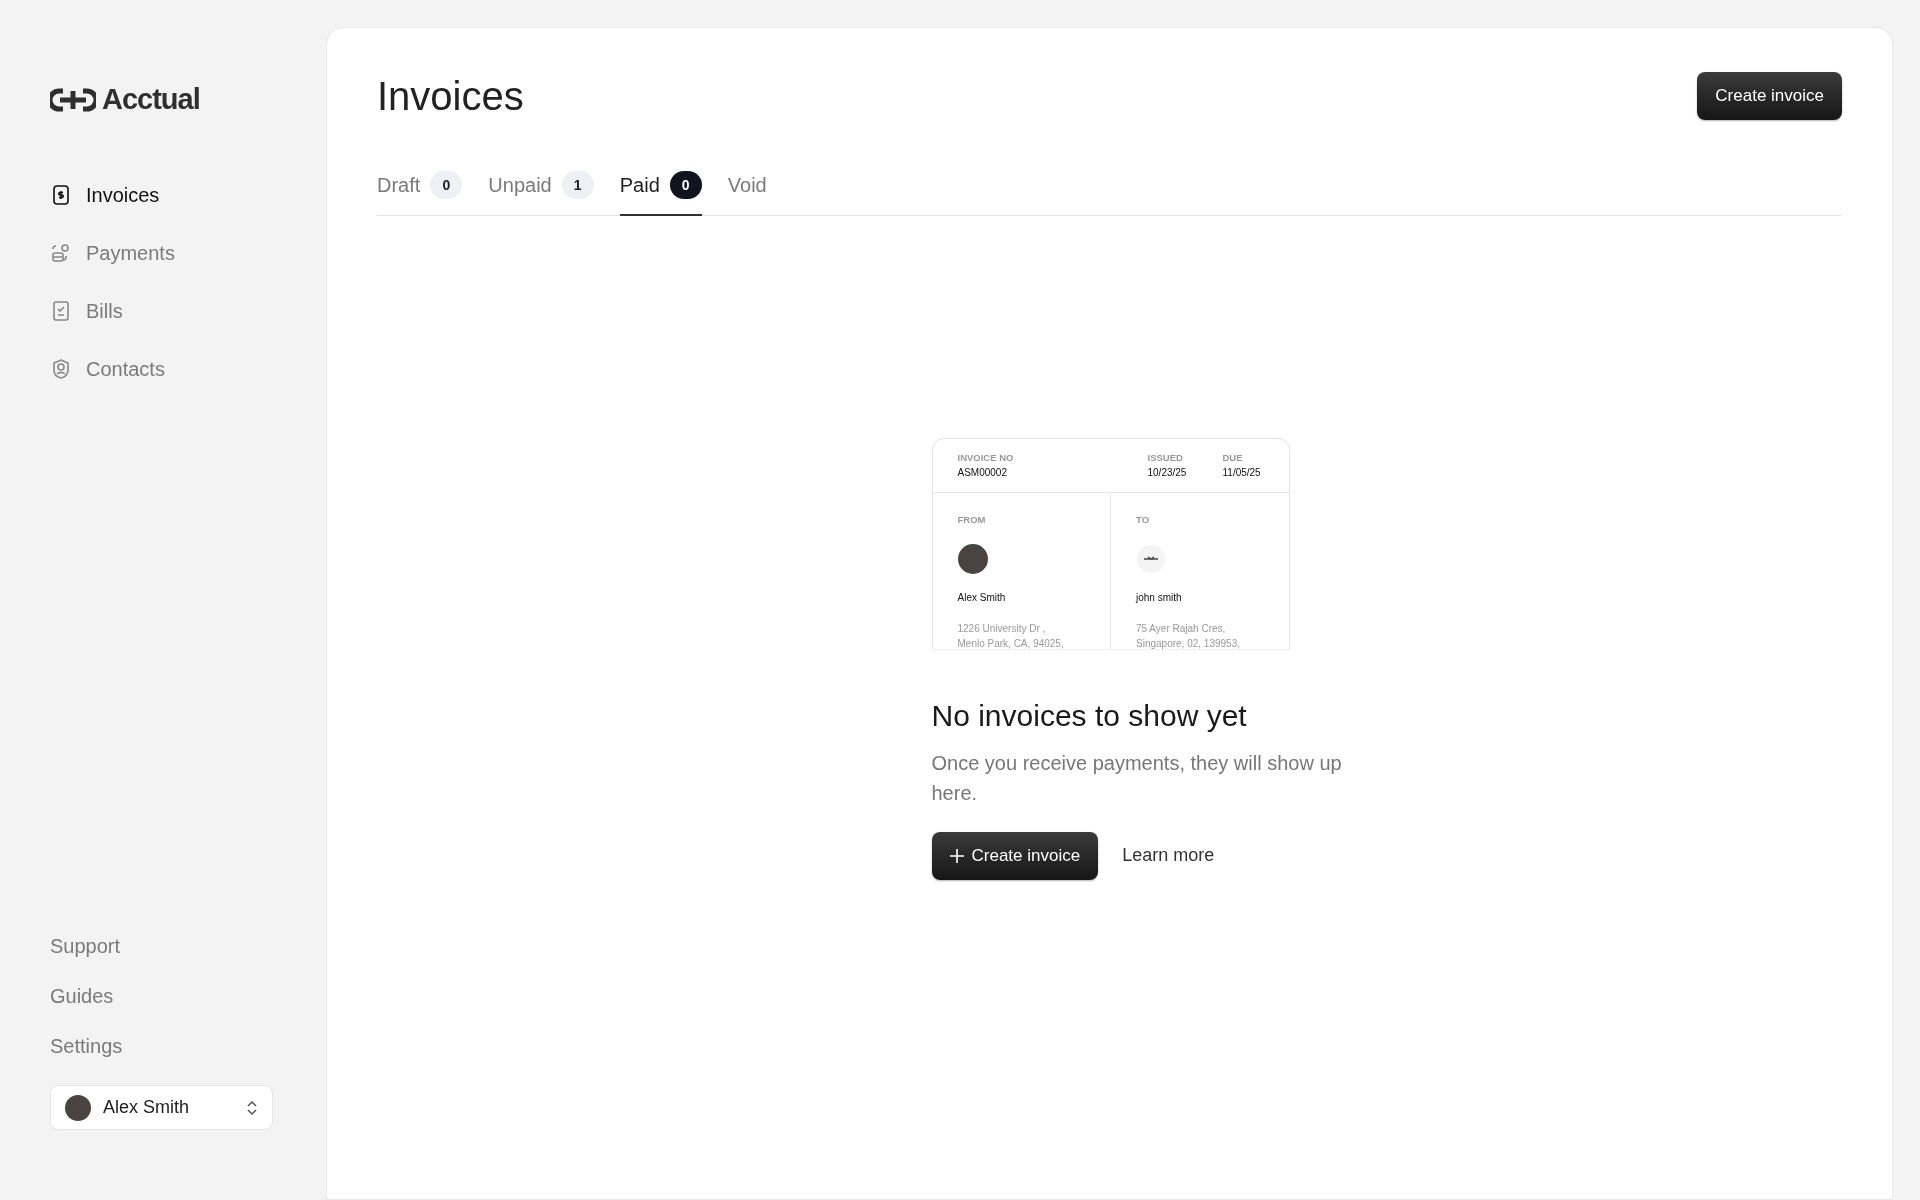 The height and width of the screenshot is (1200, 1920). Describe the element at coordinates (1165, 458) in the screenshot. I see `issued-label: ISSUED` at that location.